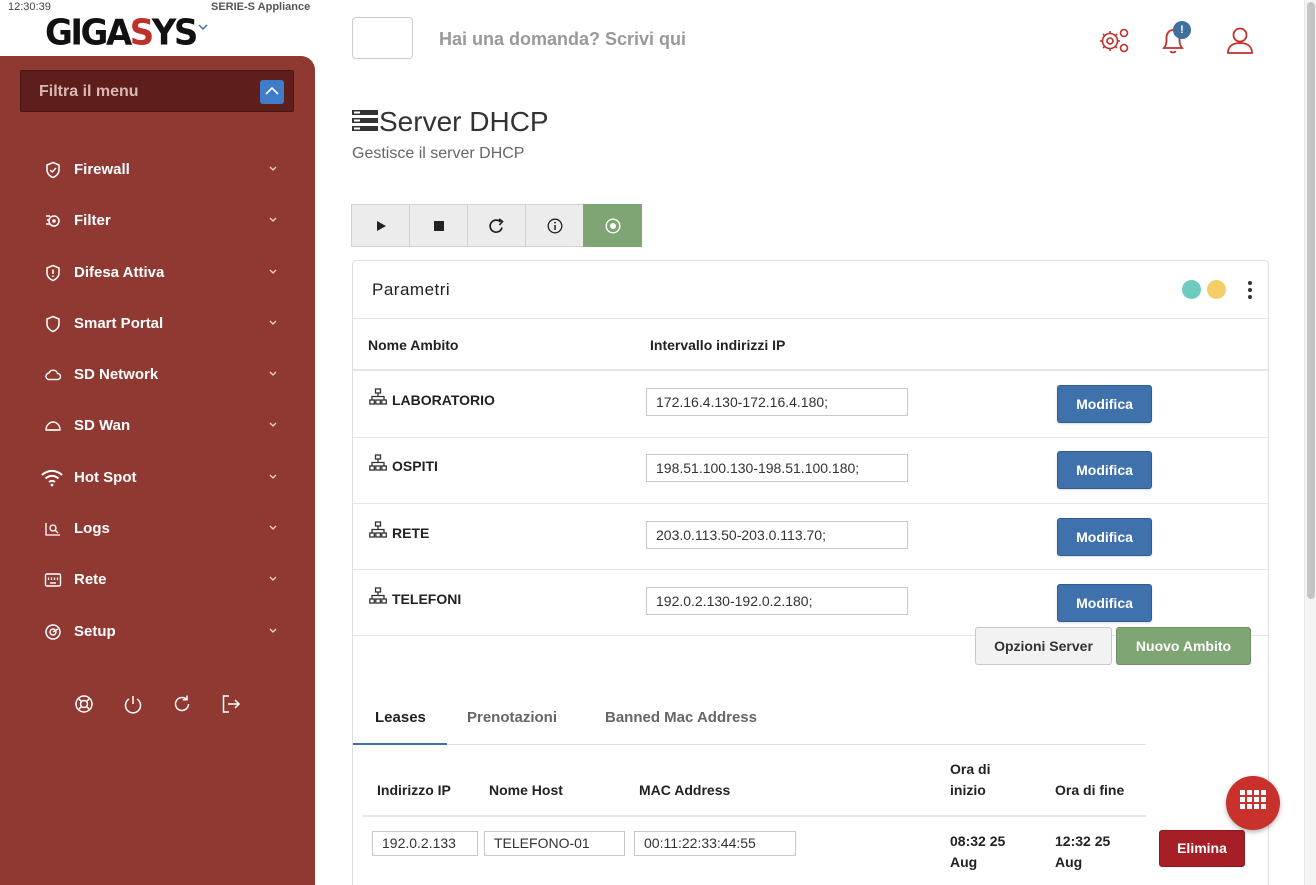 The width and height of the screenshot is (1316, 885). What do you see at coordinates (157, 632) in the screenshot?
I see `sidebar-item-setup: Setup` at bounding box center [157, 632].